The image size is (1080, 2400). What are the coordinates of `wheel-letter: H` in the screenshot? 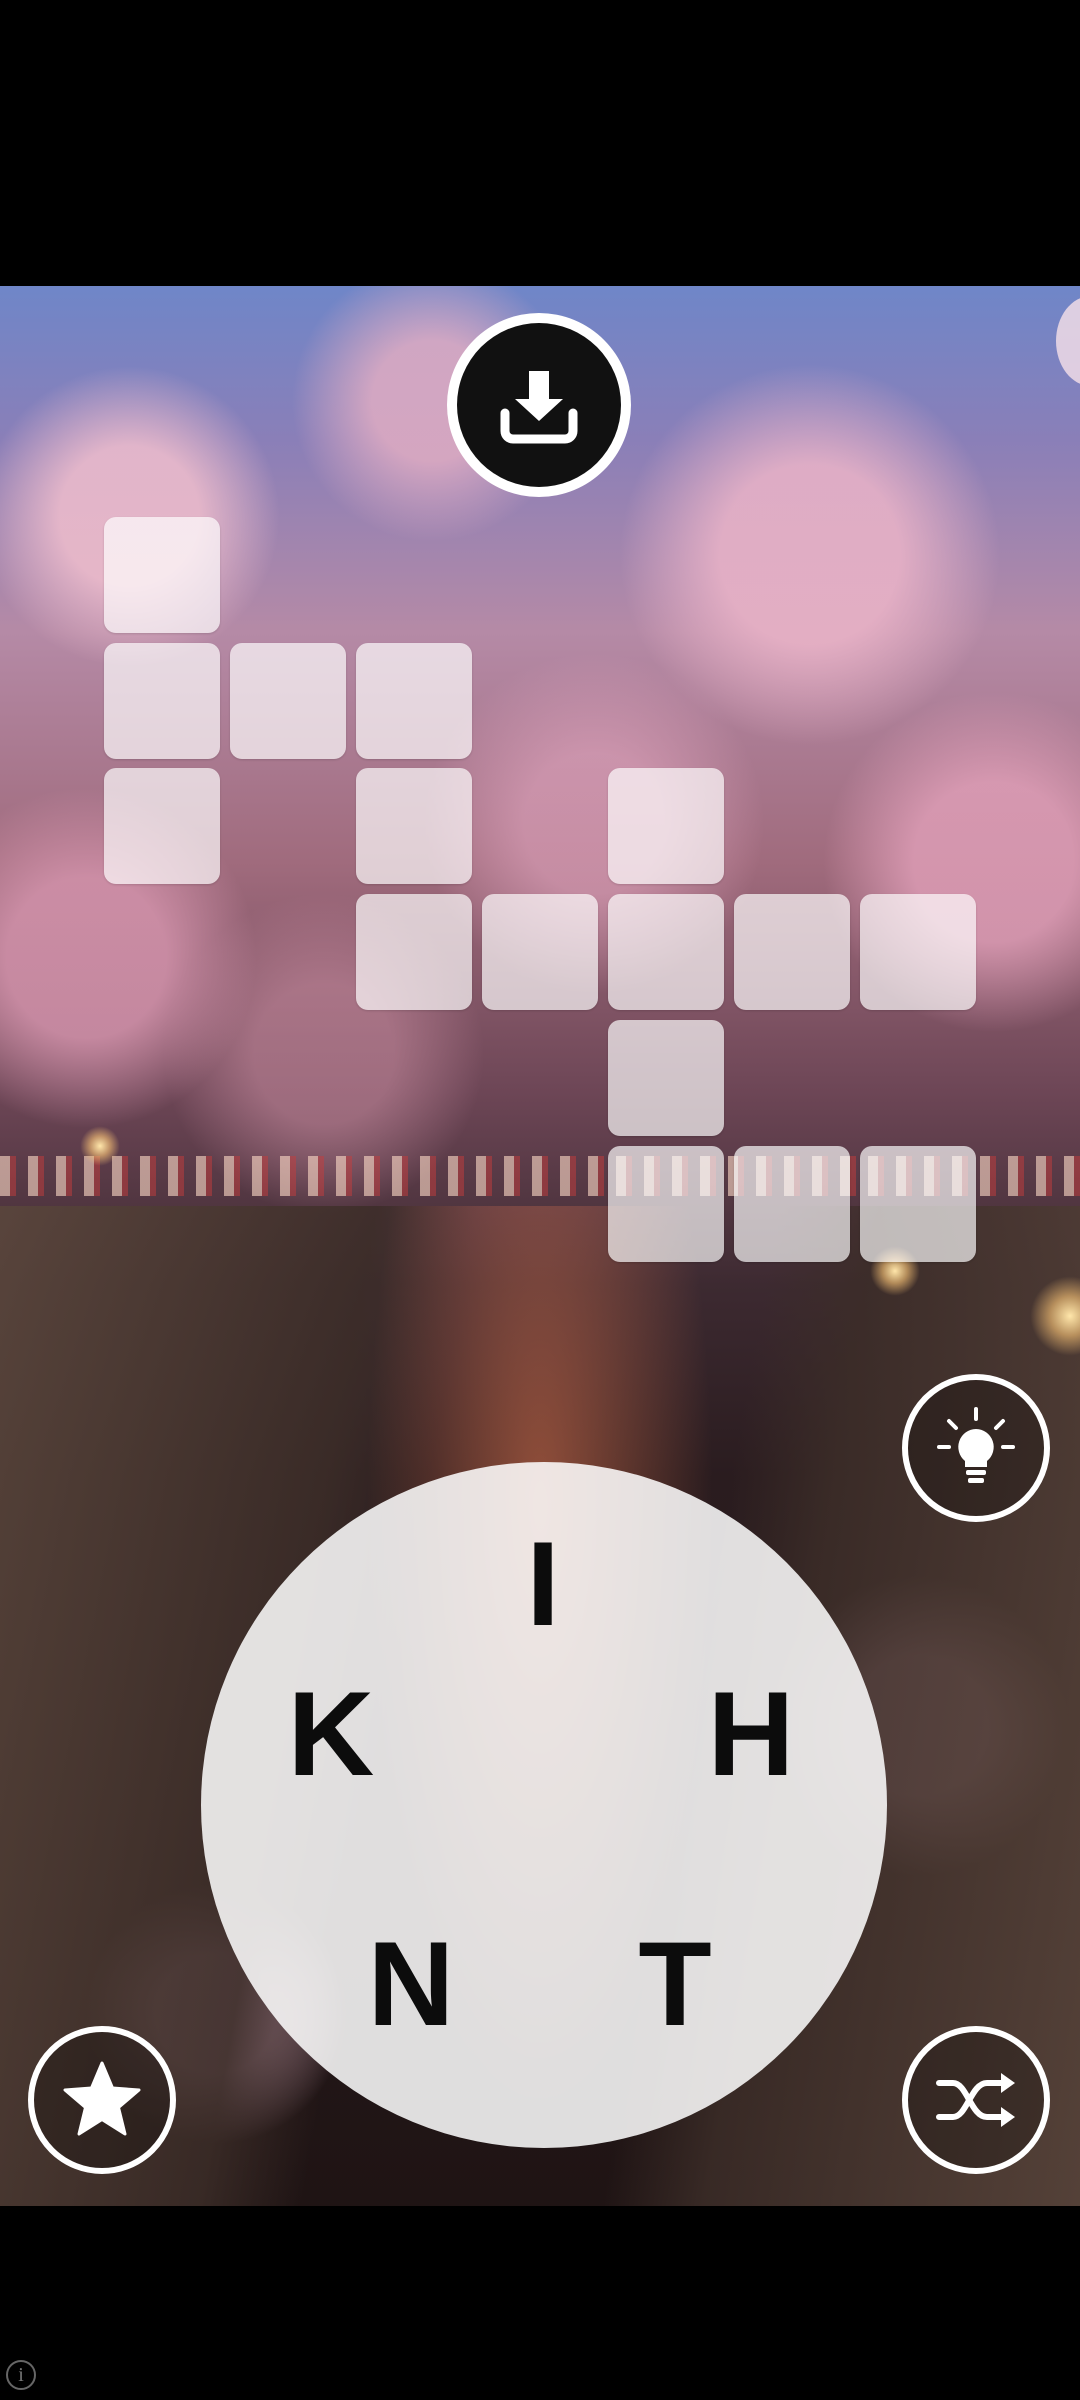 It's located at (751, 1734).